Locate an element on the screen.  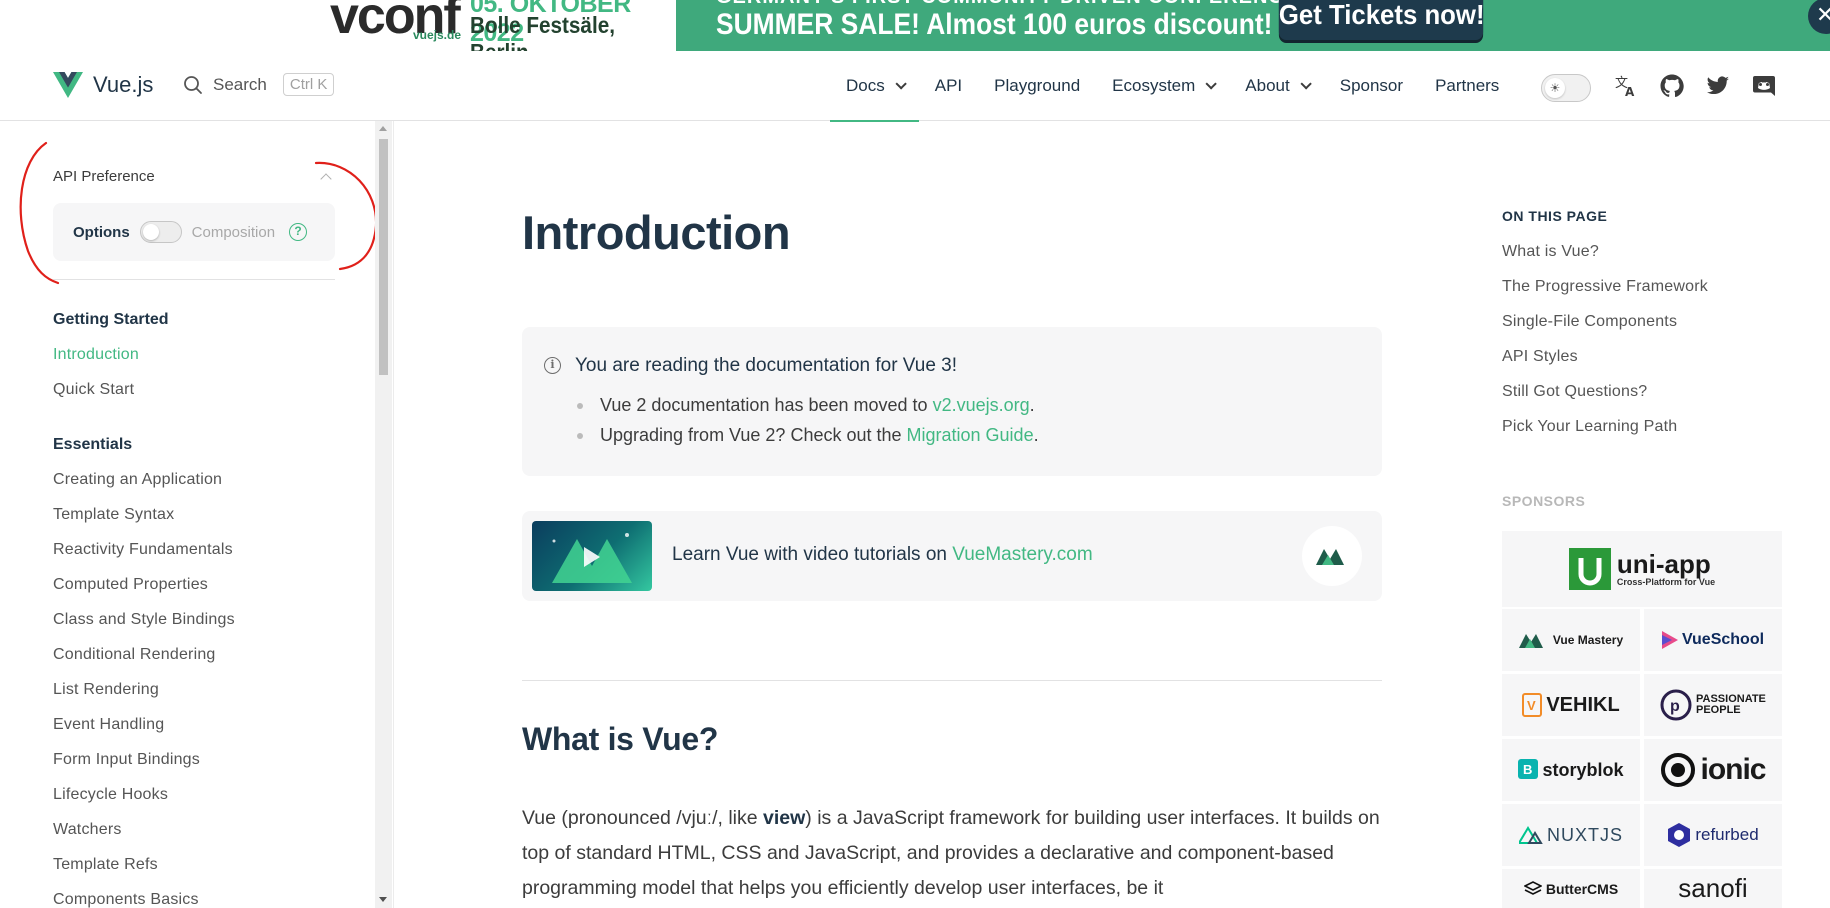
sponsor-name: VueSchool is located at coordinates (1723, 639).